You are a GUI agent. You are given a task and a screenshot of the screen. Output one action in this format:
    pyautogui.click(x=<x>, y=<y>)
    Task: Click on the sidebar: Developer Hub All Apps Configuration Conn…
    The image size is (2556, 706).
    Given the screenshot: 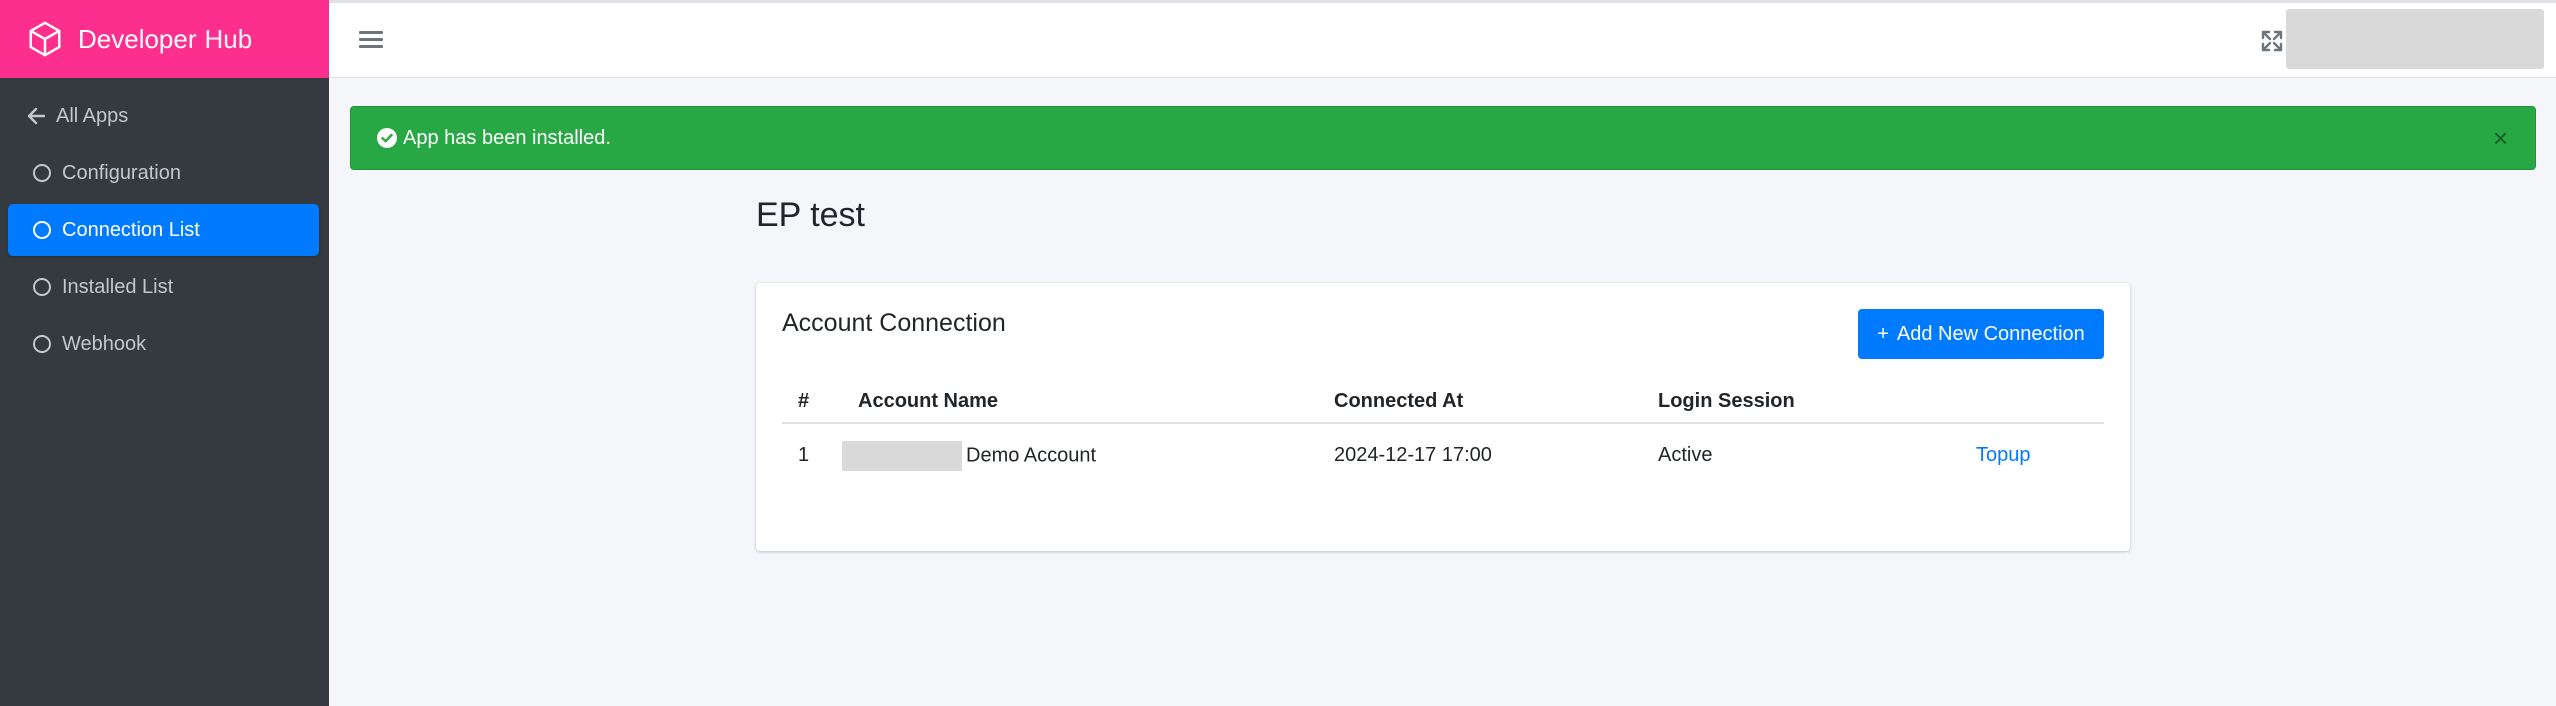 What is the action you would take?
    pyautogui.click(x=164, y=353)
    